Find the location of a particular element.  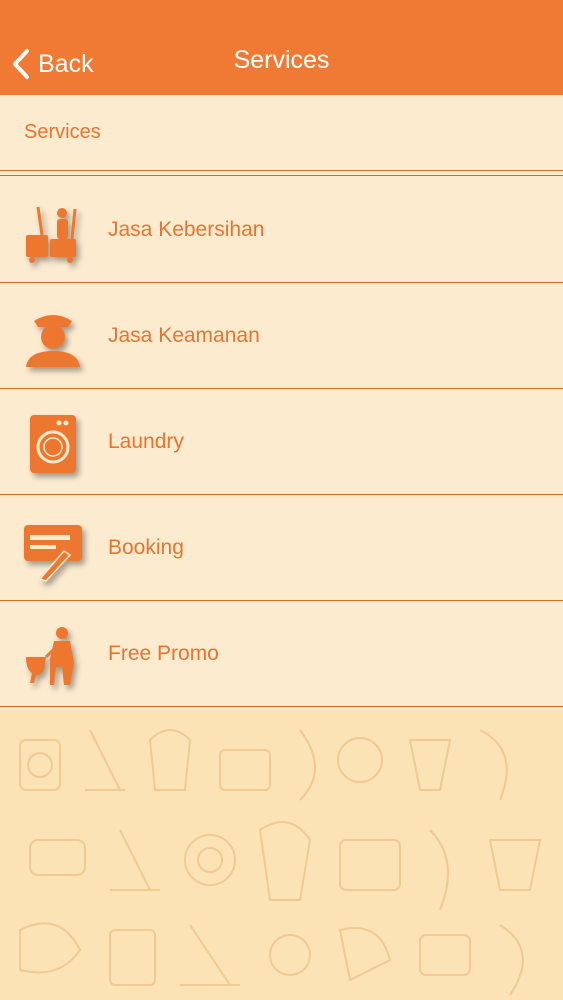

list-item-booking: Booking is located at coordinates (281, 548).